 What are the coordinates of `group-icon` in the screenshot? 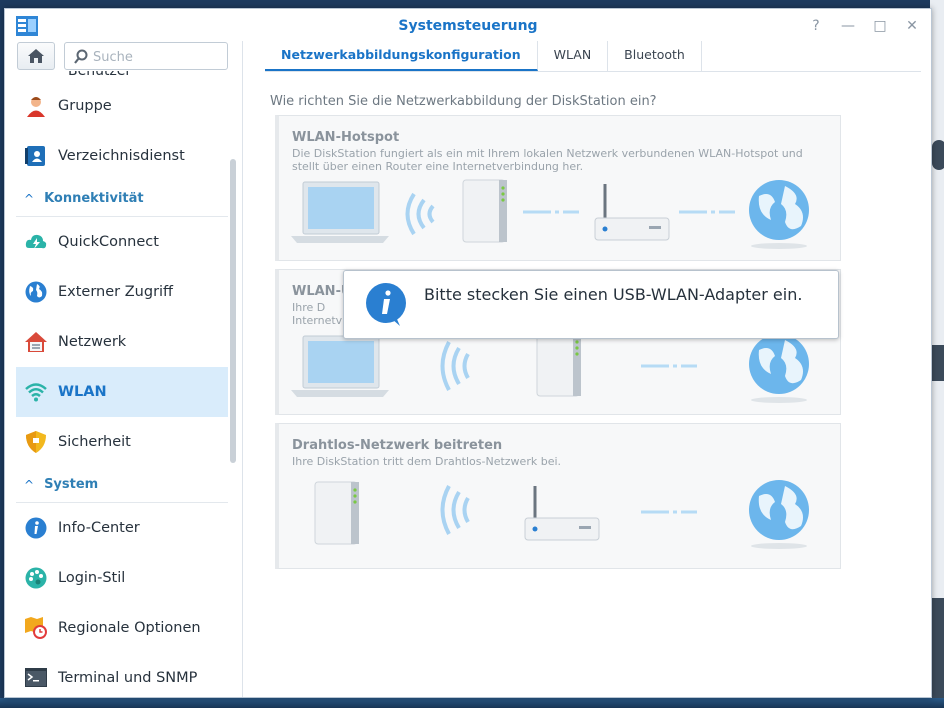 It's located at (36, 106).